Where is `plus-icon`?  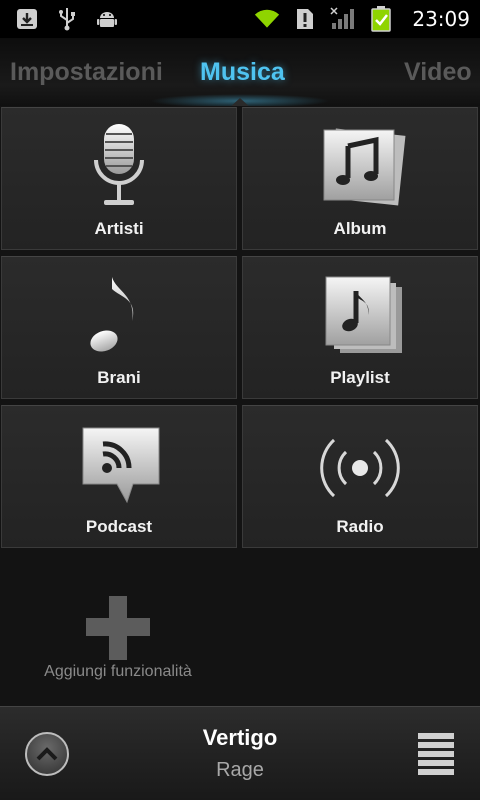
plus-icon is located at coordinates (118, 628).